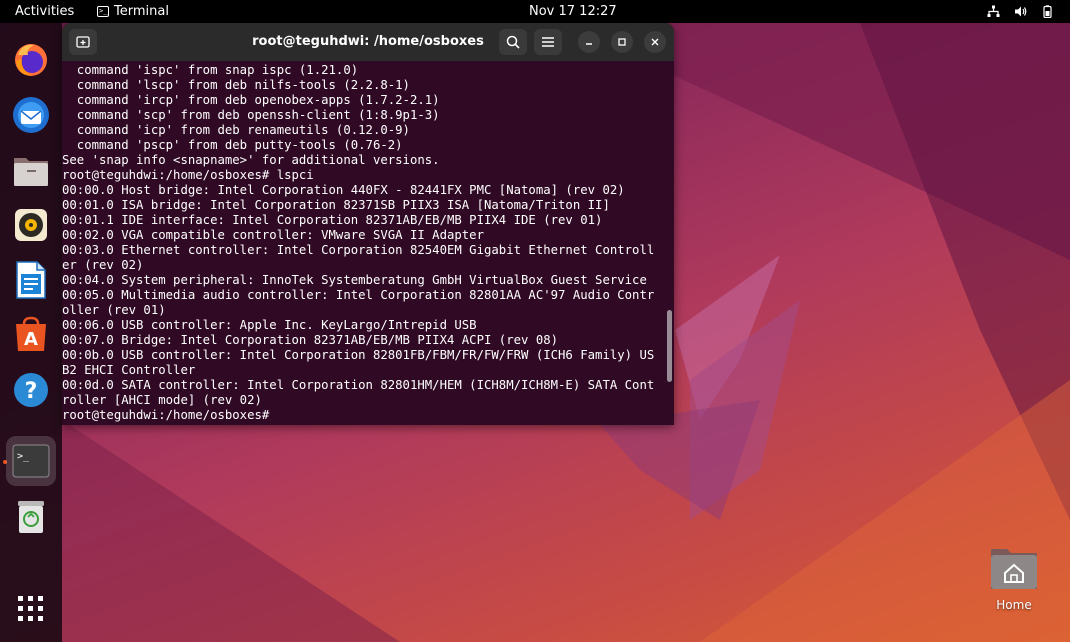 Image resolution: width=1070 pixels, height=642 pixels. What do you see at coordinates (368, 42) in the screenshot?
I see `terminal-titlebar: root@teguhdwi: /home/osboxes` at bounding box center [368, 42].